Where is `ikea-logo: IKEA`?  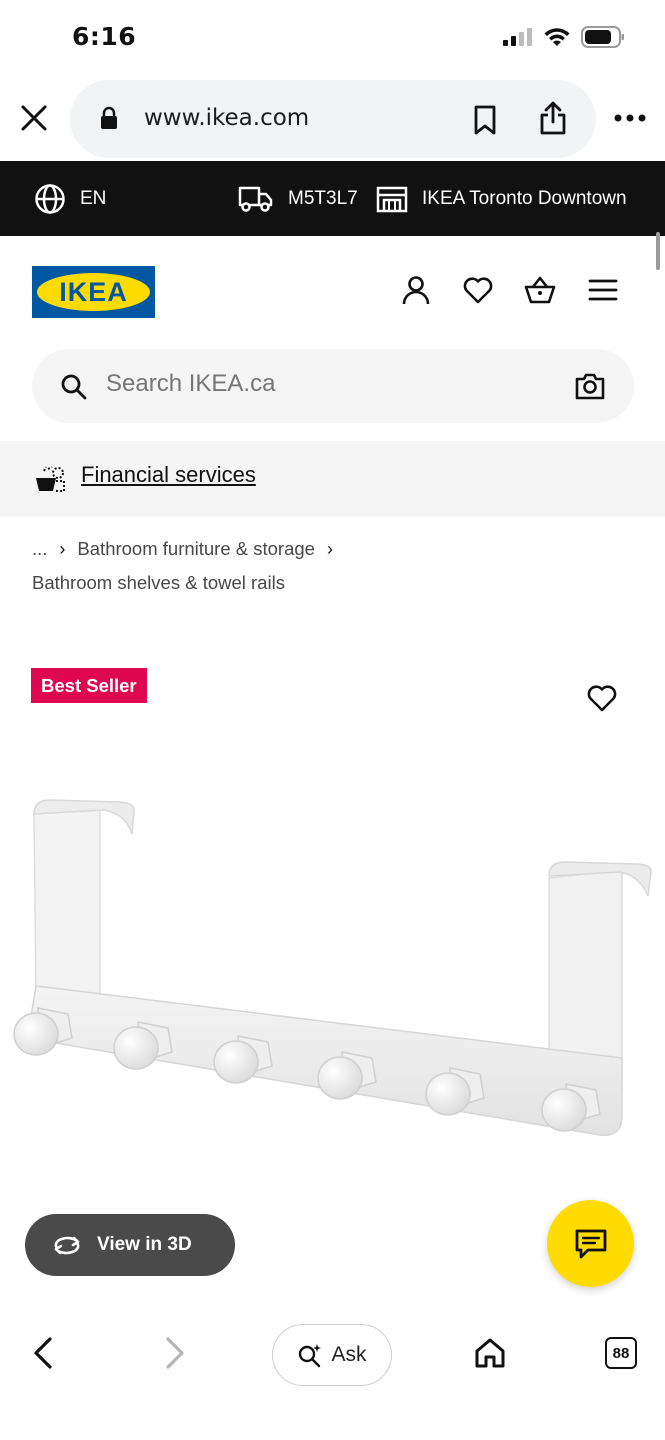
ikea-logo: IKEA is located at coordinates (93, 292).